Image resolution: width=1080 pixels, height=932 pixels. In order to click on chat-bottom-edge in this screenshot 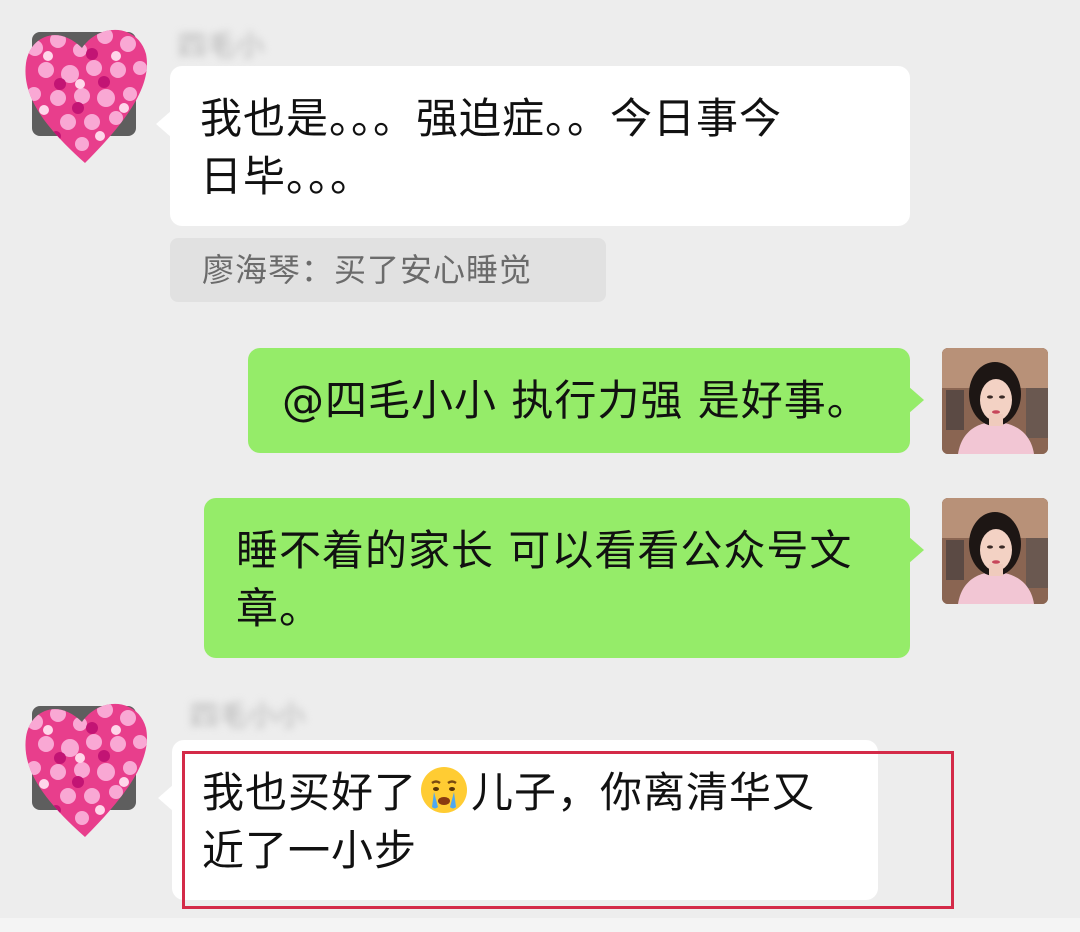, I will do `click(540, 925)`.